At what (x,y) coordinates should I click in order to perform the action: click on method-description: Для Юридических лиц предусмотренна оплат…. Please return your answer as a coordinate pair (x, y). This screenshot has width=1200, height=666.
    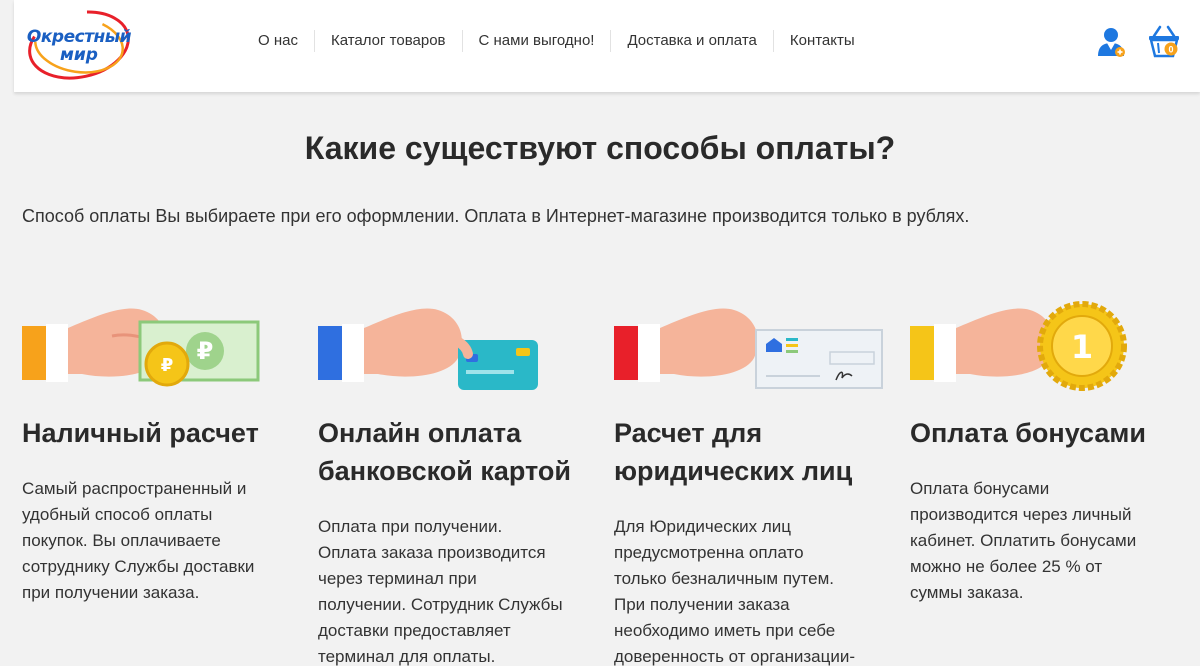
    Looking at the image, I should click on (734, 591).